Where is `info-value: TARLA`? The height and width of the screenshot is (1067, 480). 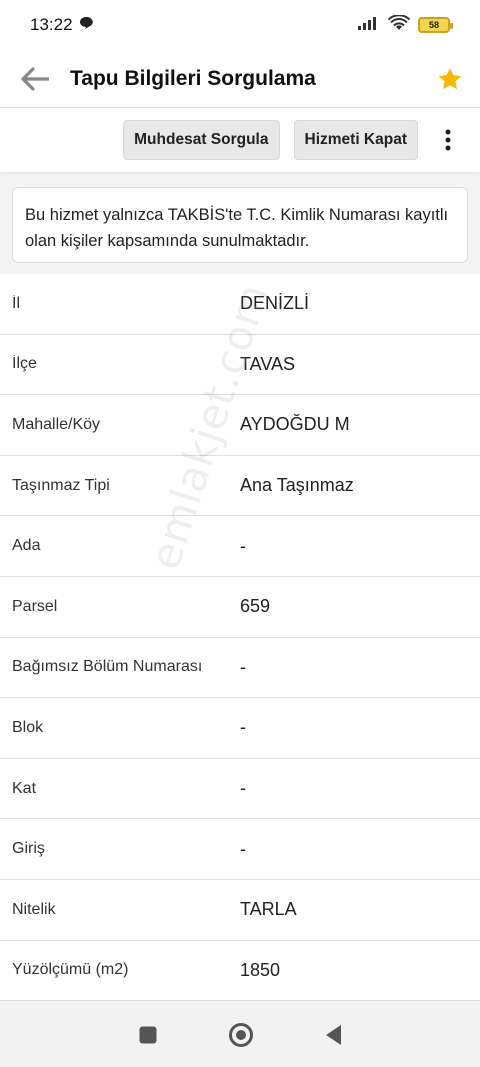
info-value: TARLA is located at coordinates (268, 909).